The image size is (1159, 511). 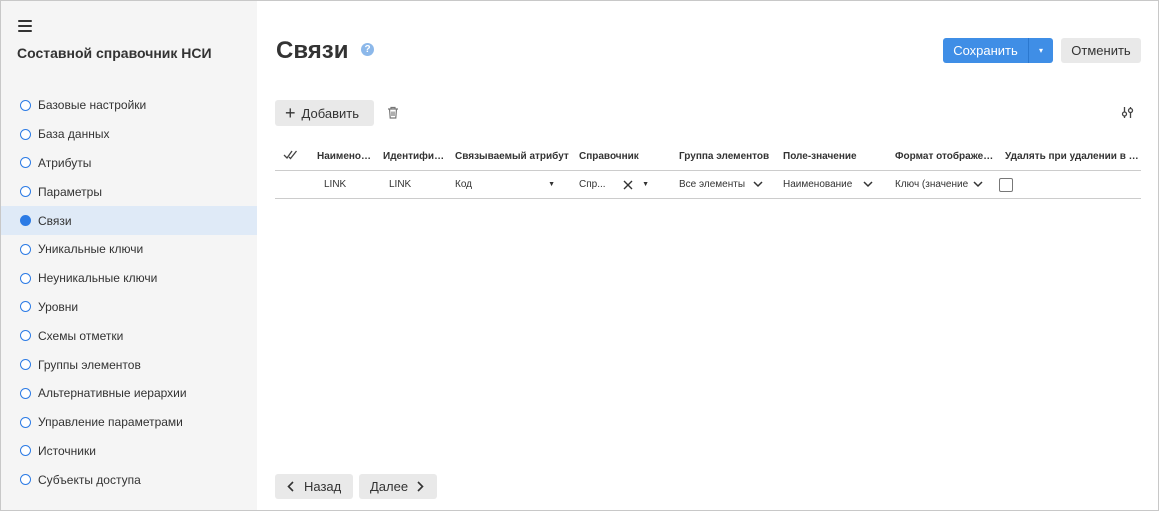 What do you see at coordinates (818, 184) in the screenshot?
I see `value-field-value: Наименование` at bounding box center [818, 184].